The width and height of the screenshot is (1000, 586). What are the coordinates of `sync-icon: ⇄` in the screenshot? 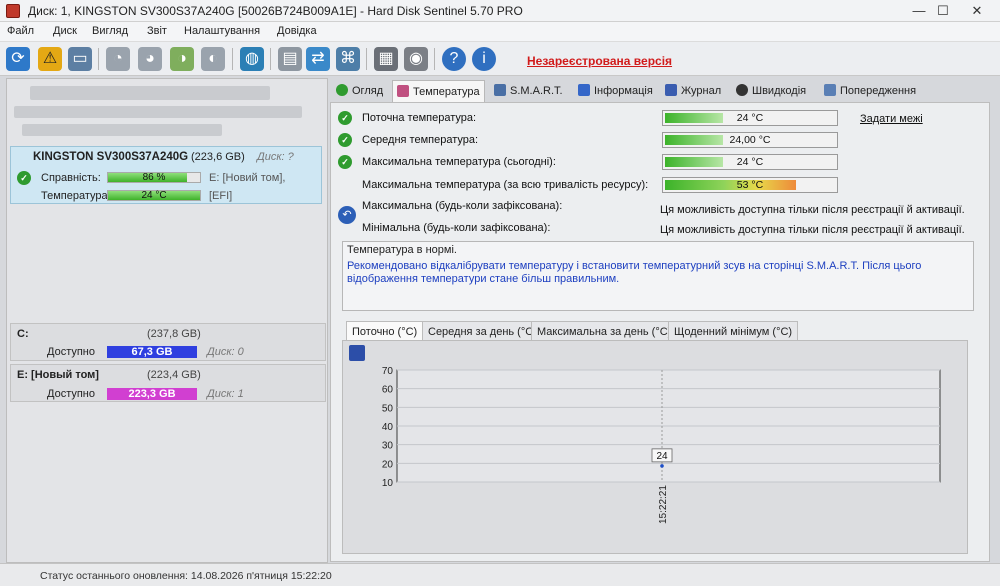 It's located at (318, 59).